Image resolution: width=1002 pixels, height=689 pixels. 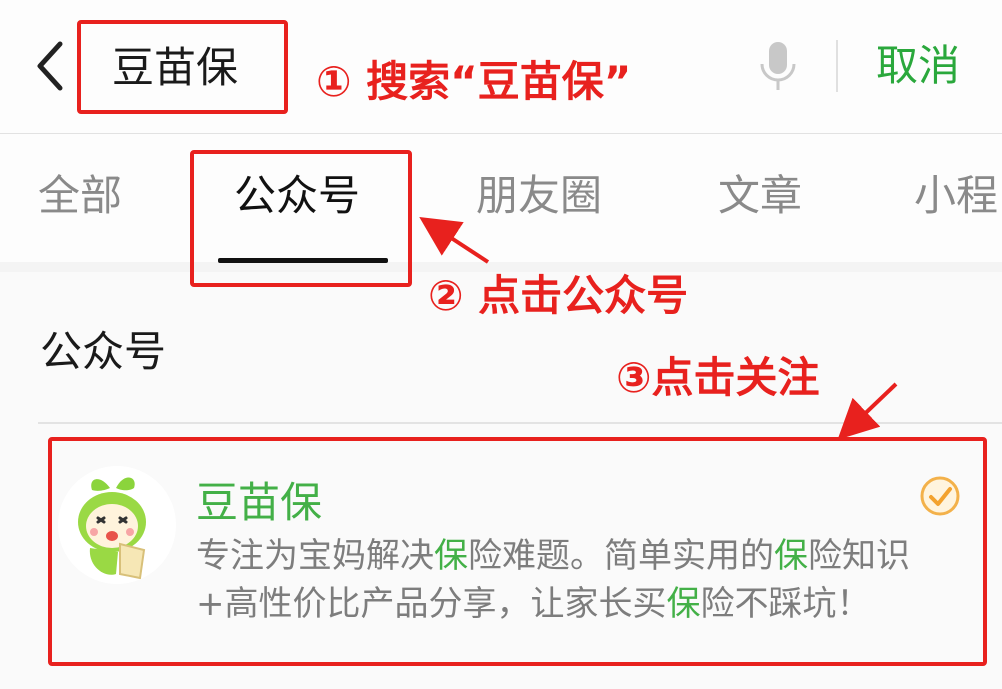 What do you see at coordinates (454, 240) in the screenshot?
I see `arrow-to-tab` at bounding box center [454, 240].